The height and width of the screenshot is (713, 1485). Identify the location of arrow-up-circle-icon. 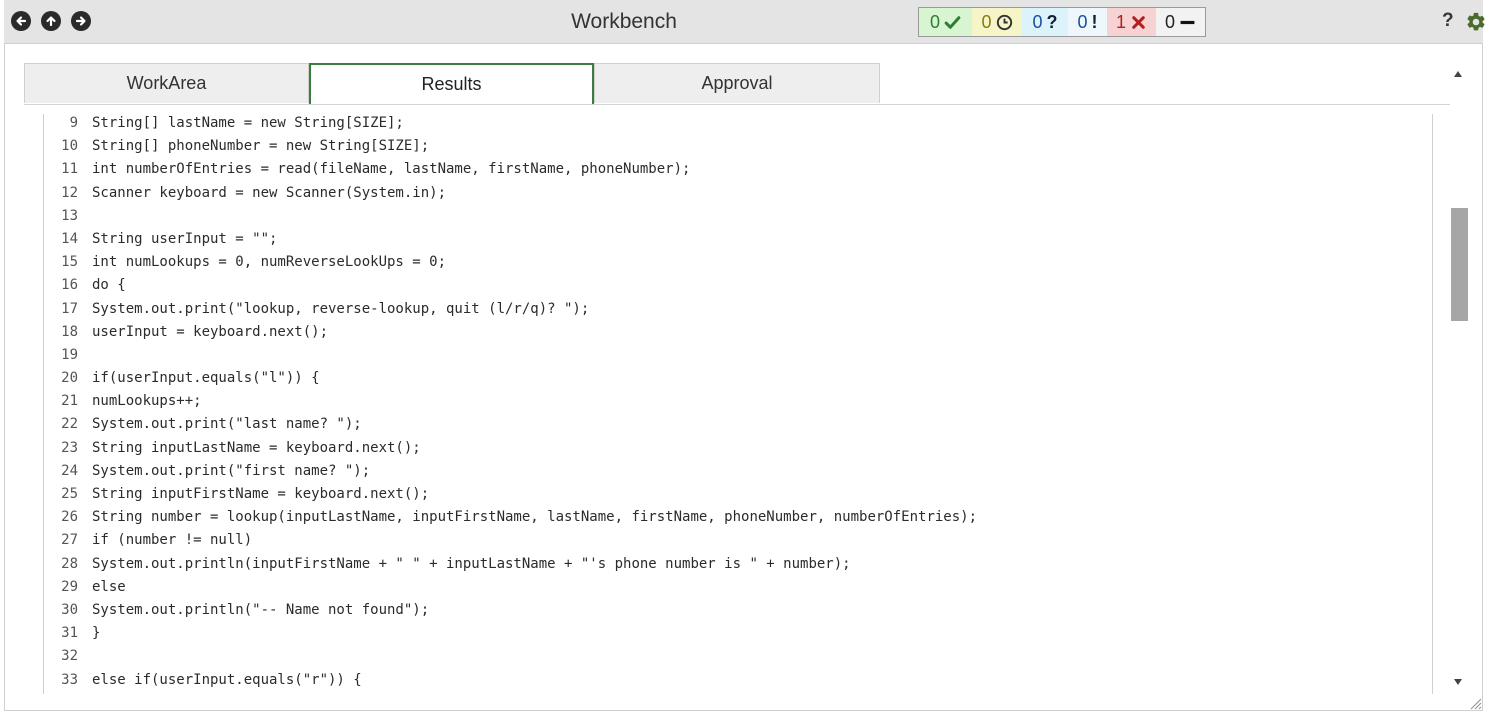
(51, 21).